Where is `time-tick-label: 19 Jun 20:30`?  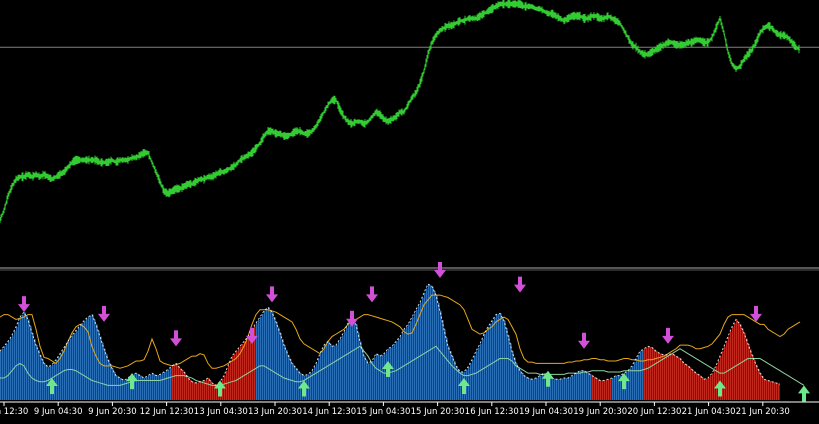
time-tick-label: 19 Jun 20:30 is located at coordinates (600, 412).